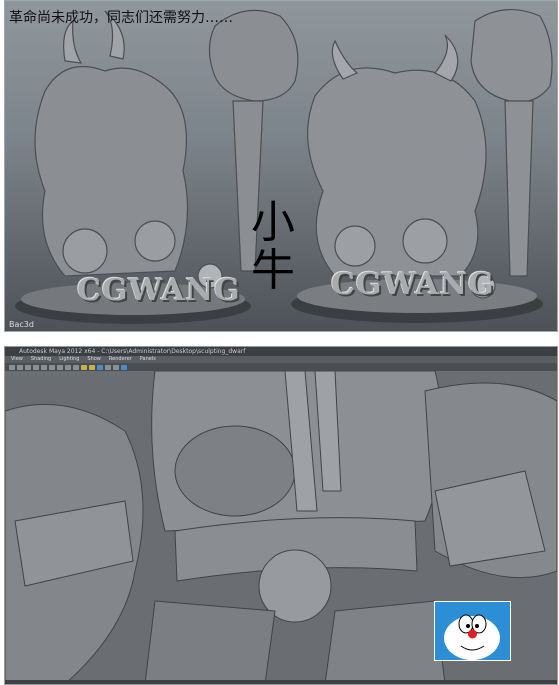 Image resolution: width=559 pixels, height=685 pixels. Describe the element at coordinates (273, 270) in the screenshot. I see `overlay-line-2: 牛` at that location.